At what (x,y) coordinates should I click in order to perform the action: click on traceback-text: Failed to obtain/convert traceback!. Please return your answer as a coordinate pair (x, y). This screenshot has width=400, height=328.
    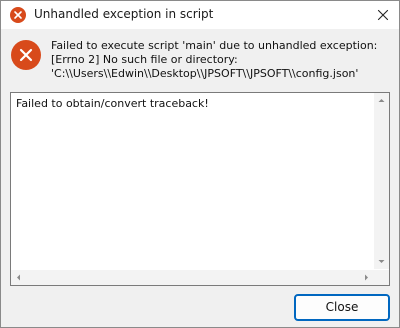
    Looking at the image, I should click on (112, 103).